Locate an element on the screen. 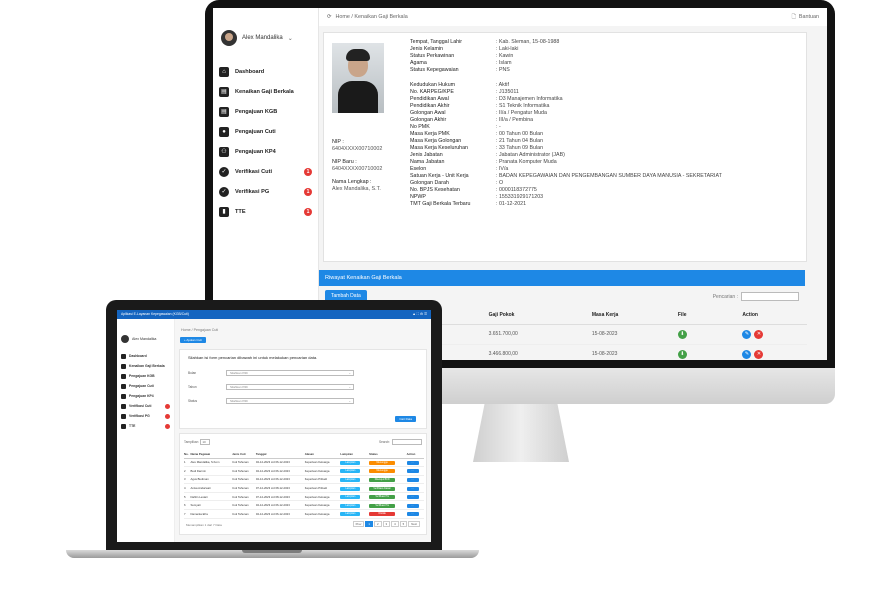  sidebar-item: ✓ Verifikasi Cuti 1 is located at coordinates (265, 172).